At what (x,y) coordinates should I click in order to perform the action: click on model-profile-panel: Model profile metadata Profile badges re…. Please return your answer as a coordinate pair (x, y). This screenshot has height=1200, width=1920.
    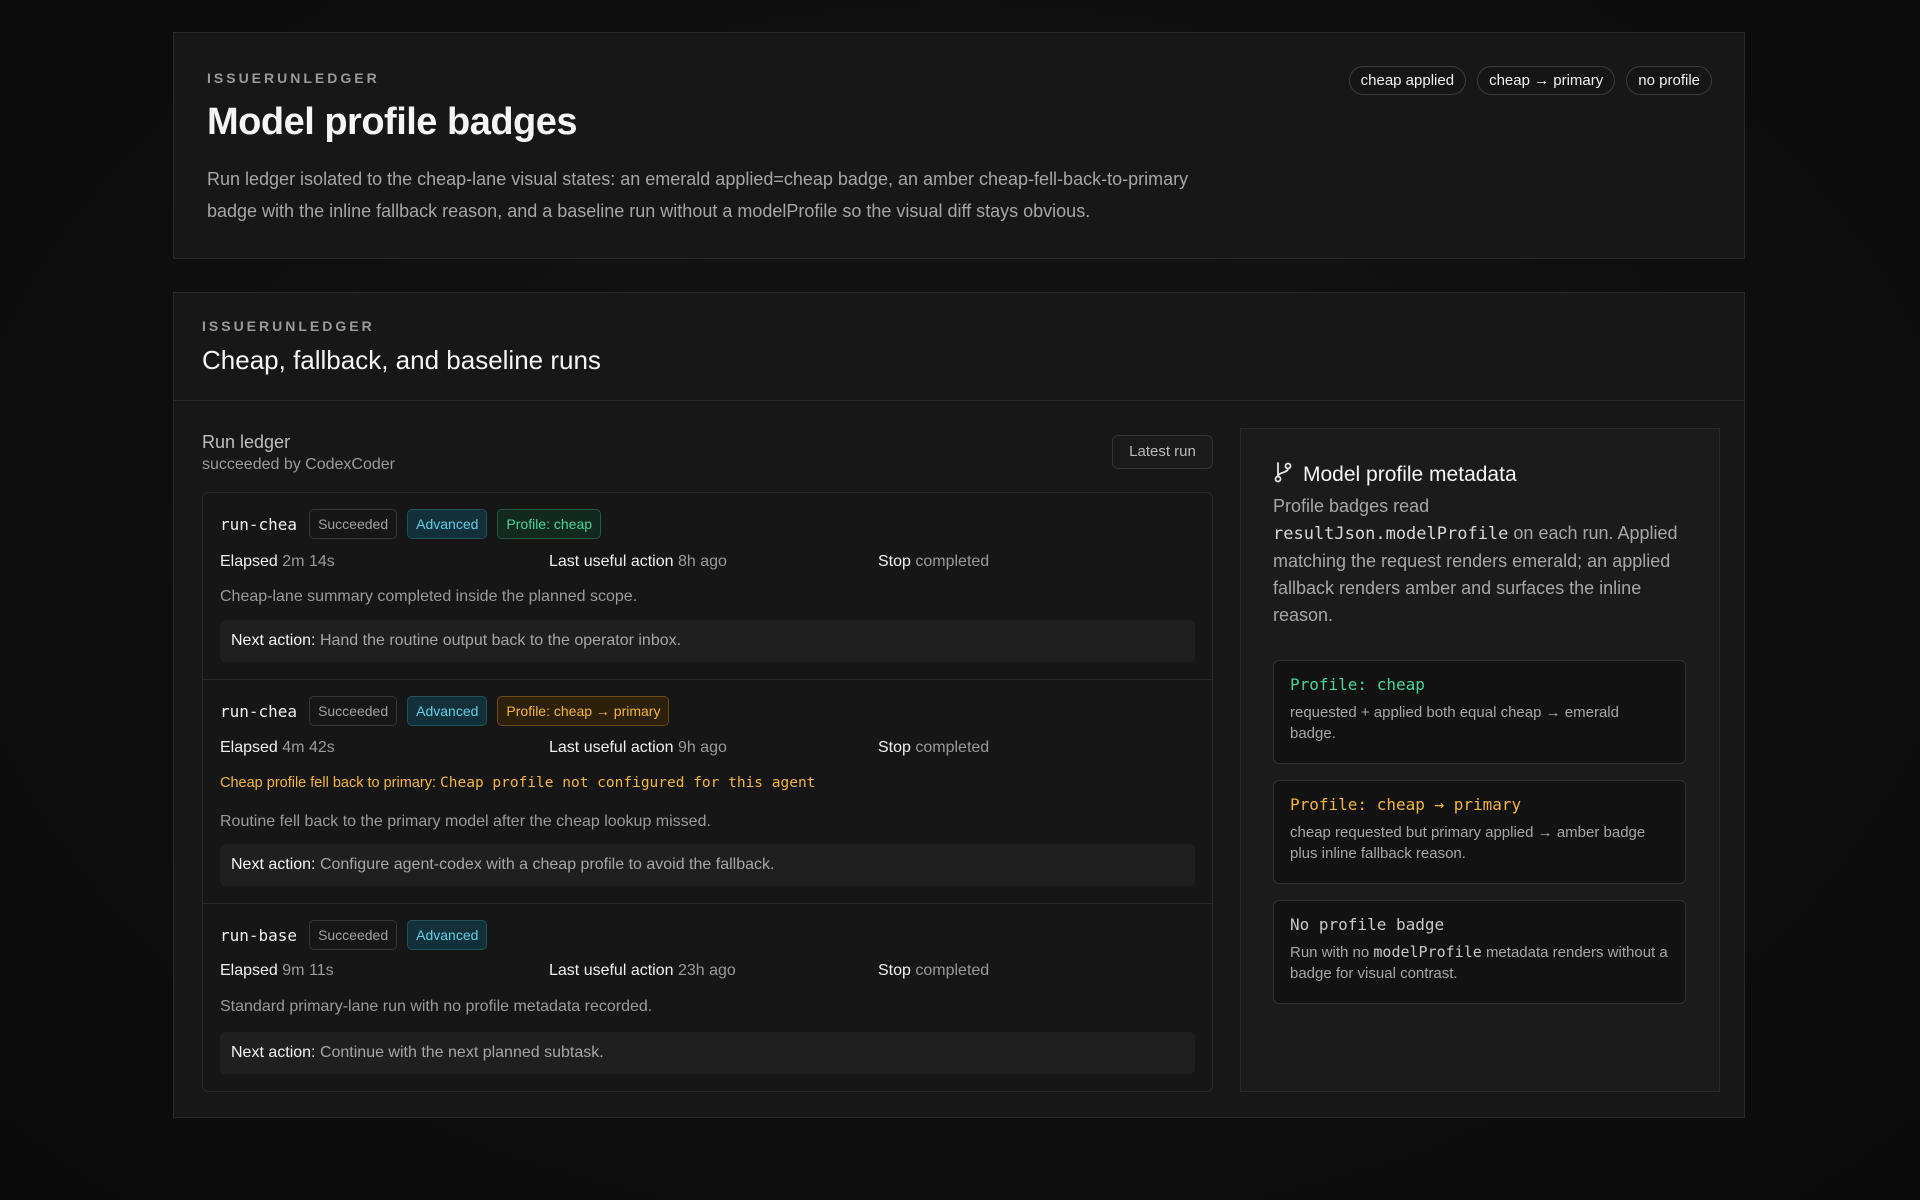
    Looking at the image, I should click on (1480, 760).